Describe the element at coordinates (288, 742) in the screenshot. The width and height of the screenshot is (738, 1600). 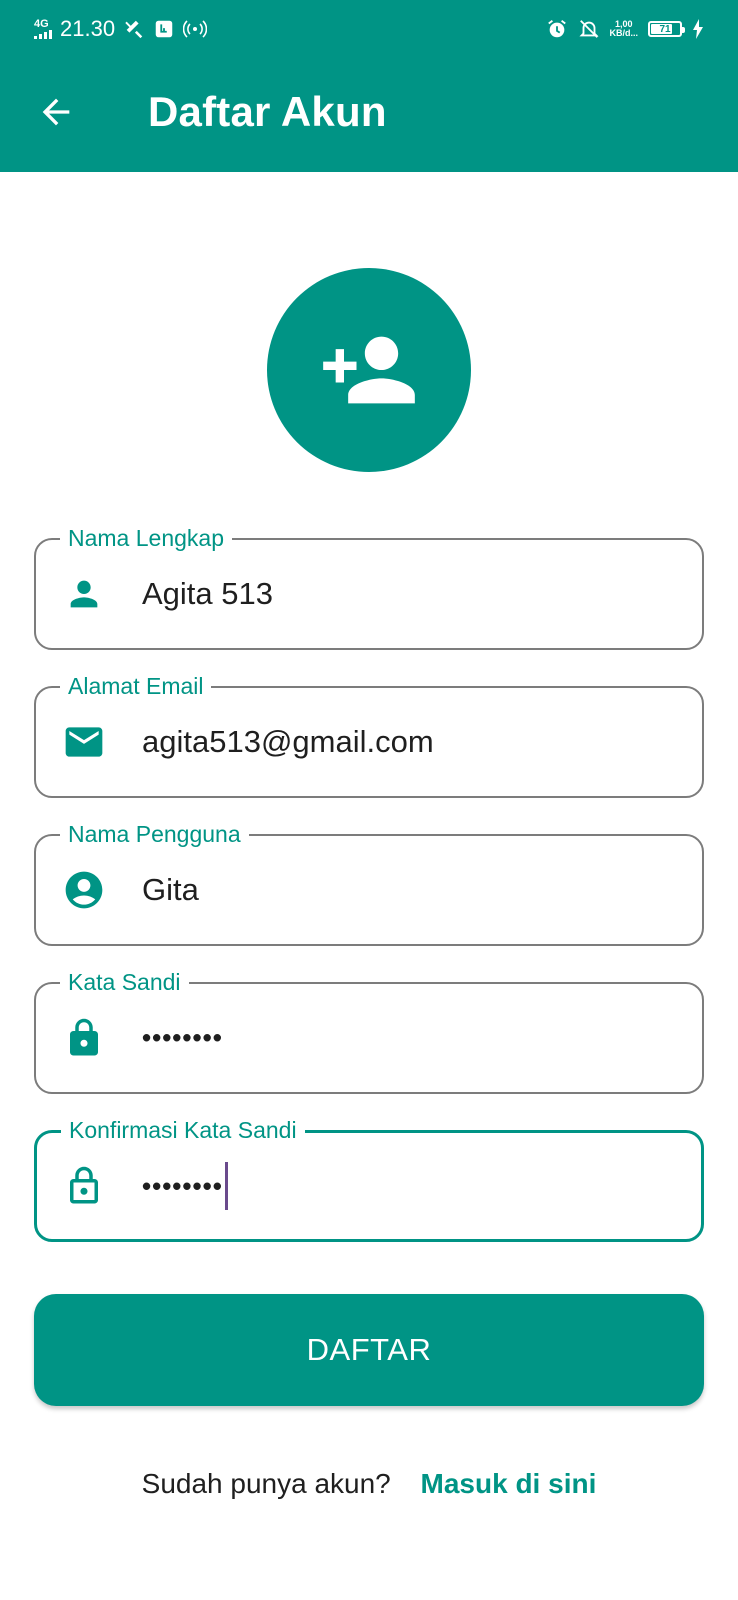
I see `email-input: agita513@gmail.com` at that location.